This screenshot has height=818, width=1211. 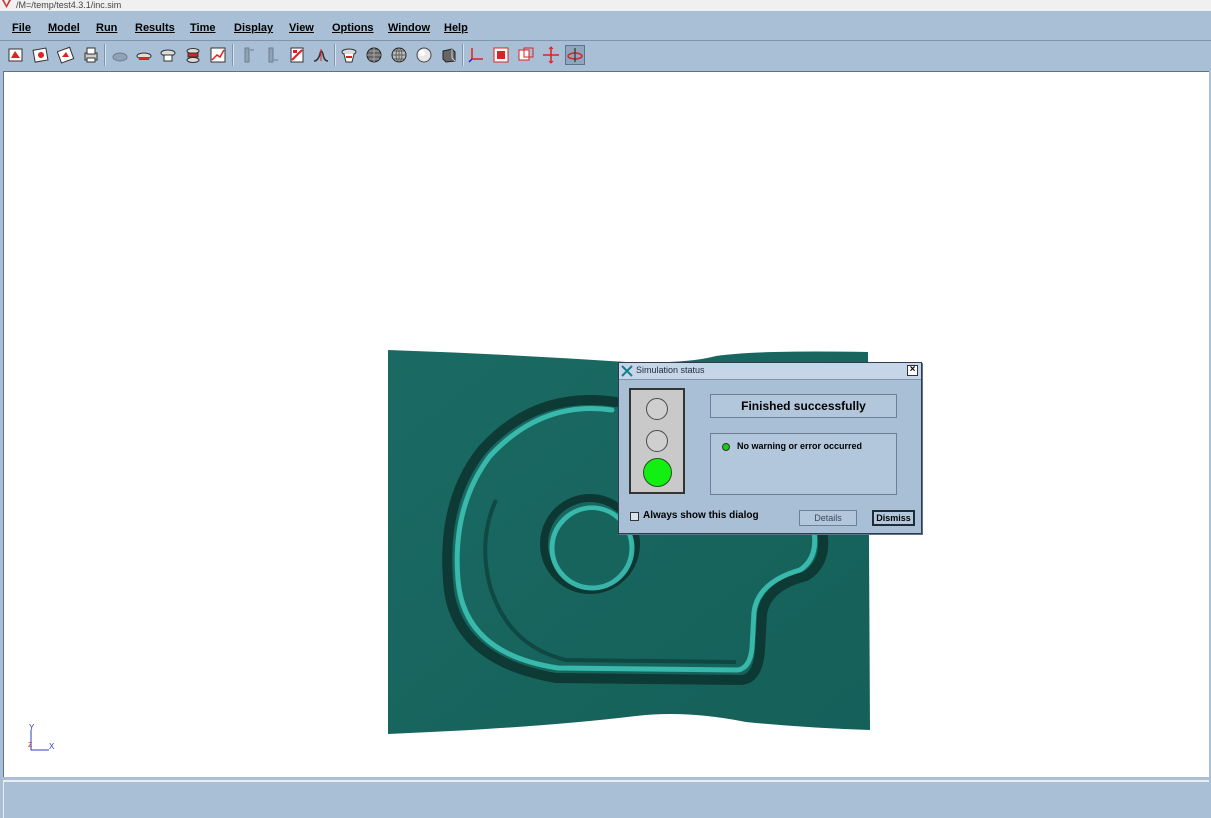 I want to click on menu-file: File, so click(x=21, y=28).